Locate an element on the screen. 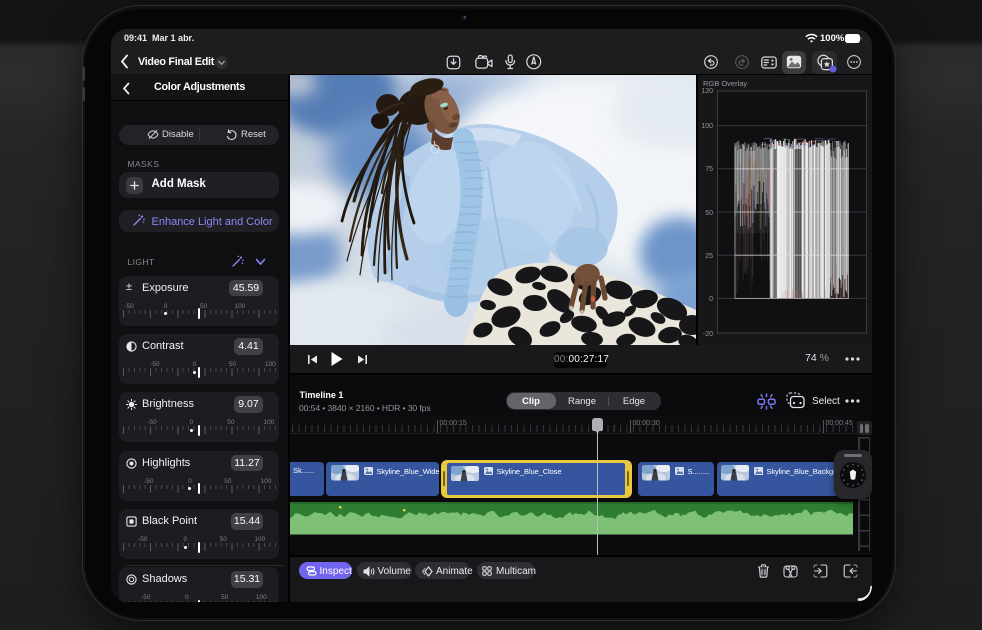 Image resolution: width=982 pixels, height=630 pixels. svg-text: 25 is located at coordinates (709, 256).